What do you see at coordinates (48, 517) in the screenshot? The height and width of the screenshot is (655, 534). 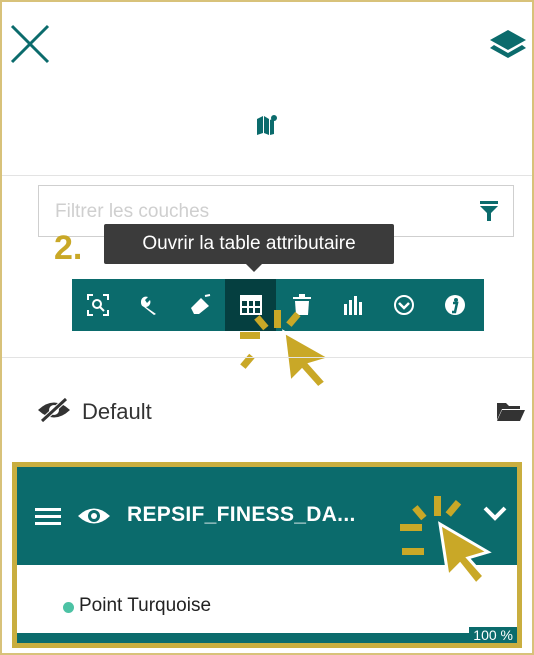 I see `drag-handle-icon` at bounding box center [48, 517].